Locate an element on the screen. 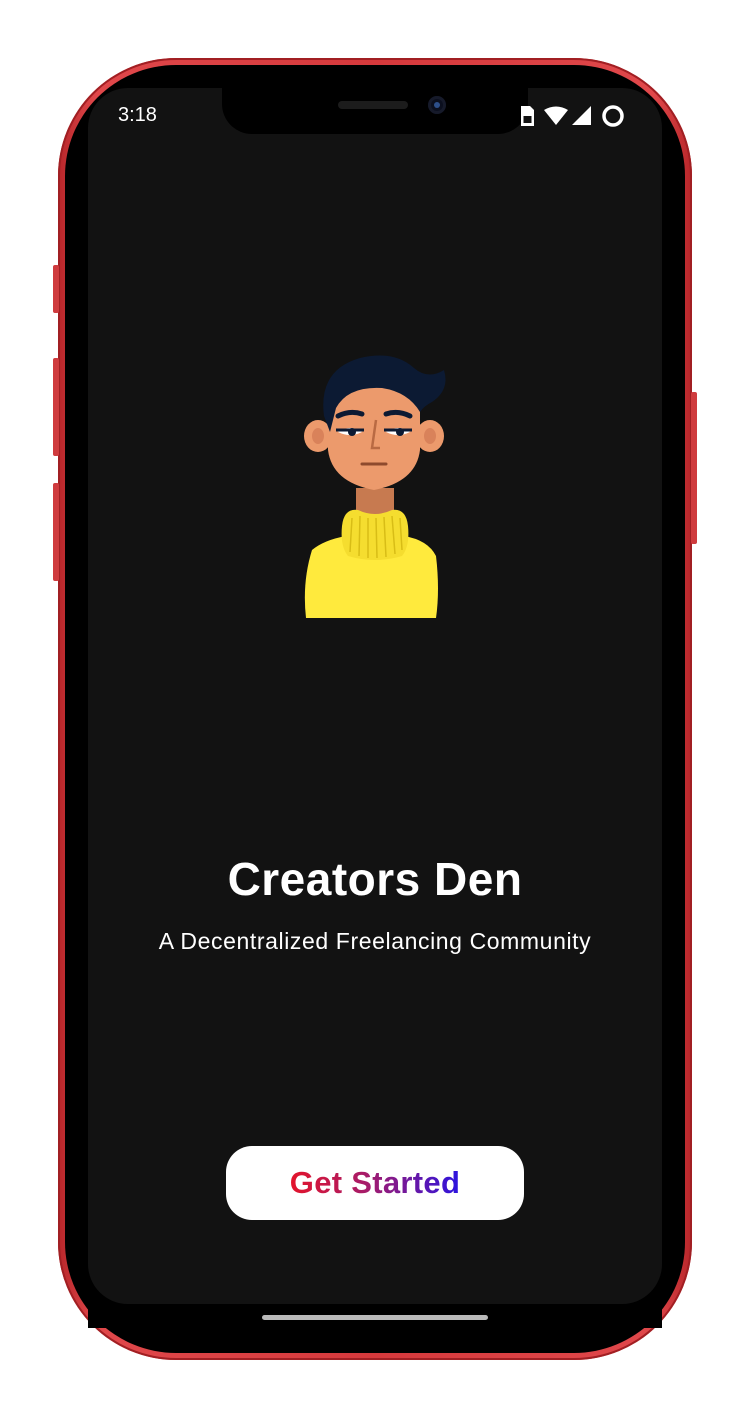 The image size is (750, 1418). volume-up-button is located at coordinates (56, 407).